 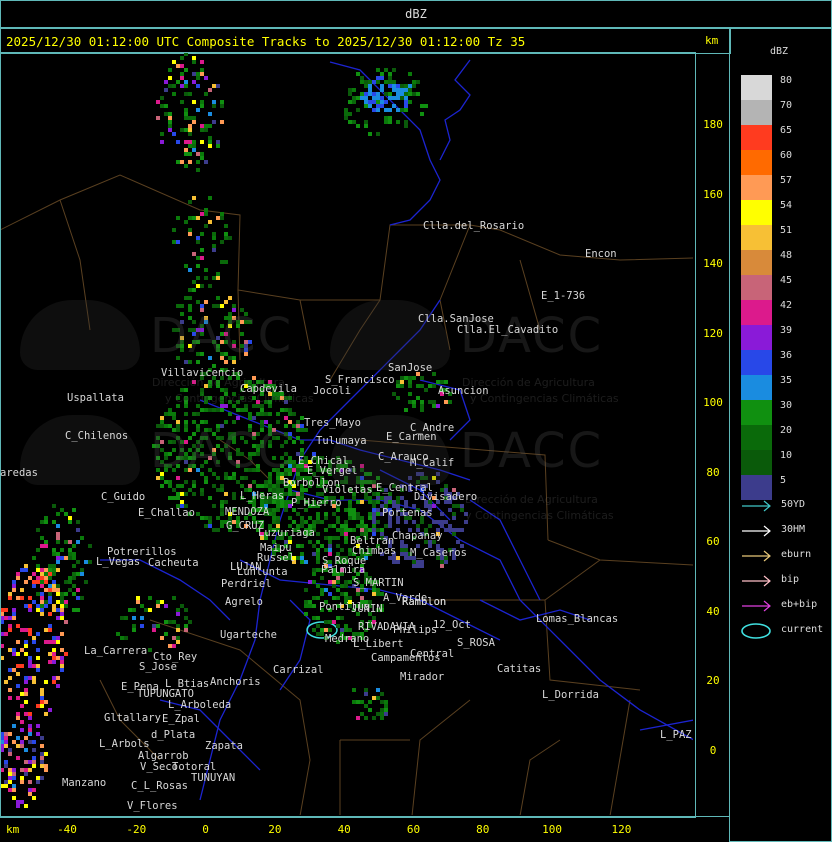 What do you see at coordinates (783, 480) in the screenshot?
I see `legend-level-label: 5` at bounding box center [783, 480].